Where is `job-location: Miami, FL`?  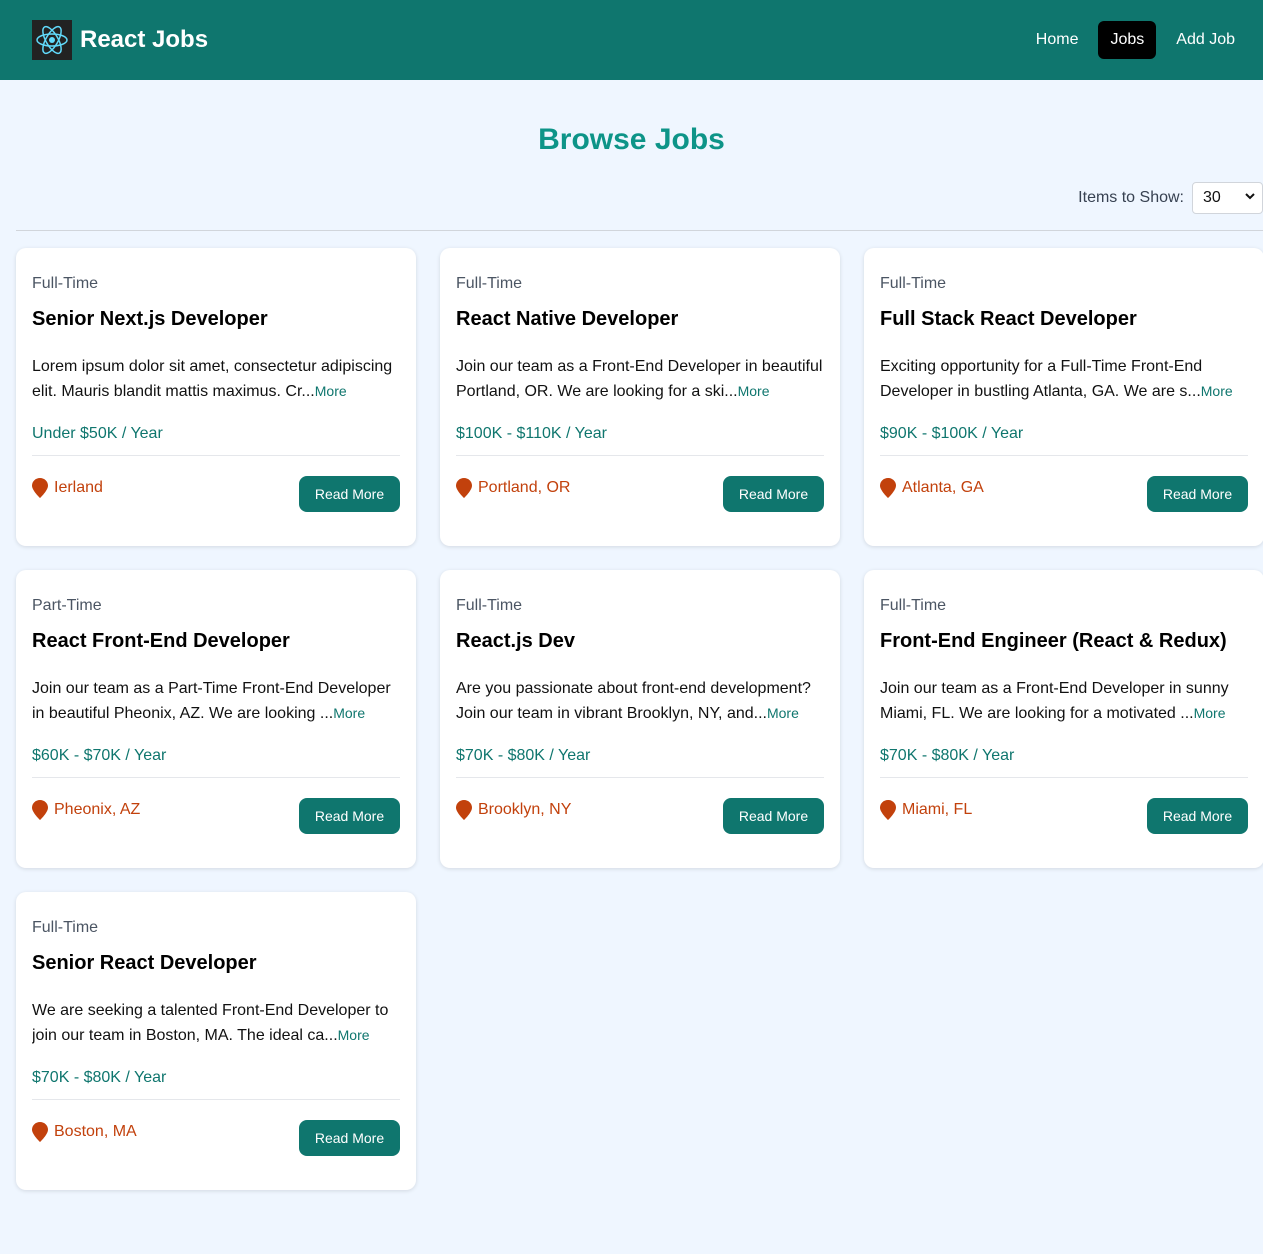
job-location: Miami, FL is located at coordinates (926, 810).